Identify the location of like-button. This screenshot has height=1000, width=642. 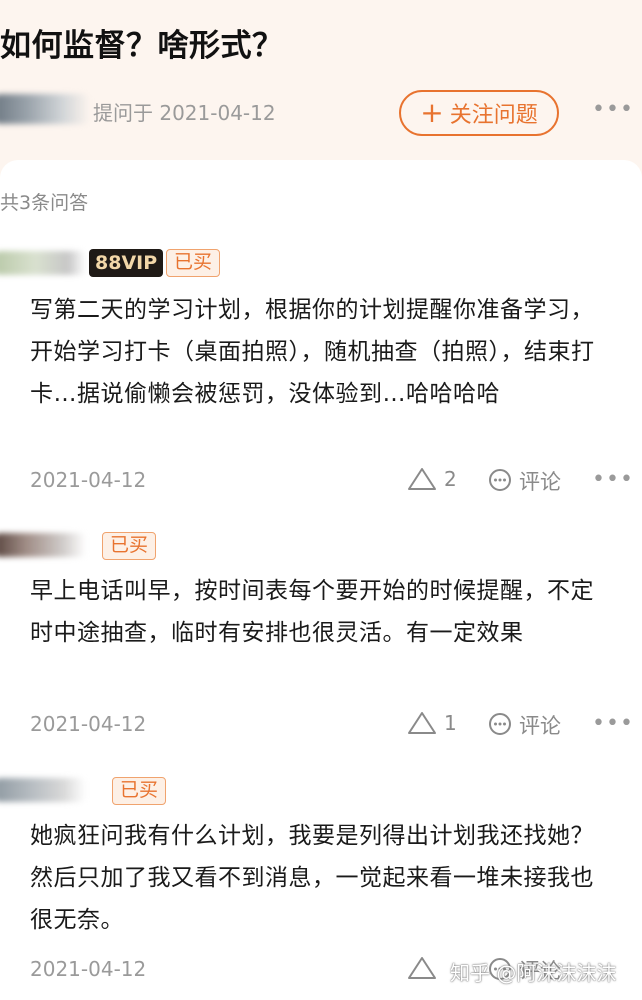
(425, 968).